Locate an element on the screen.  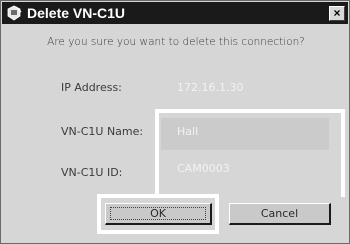
cancel-button-label: Cancel is located at coordinates (279, 213).